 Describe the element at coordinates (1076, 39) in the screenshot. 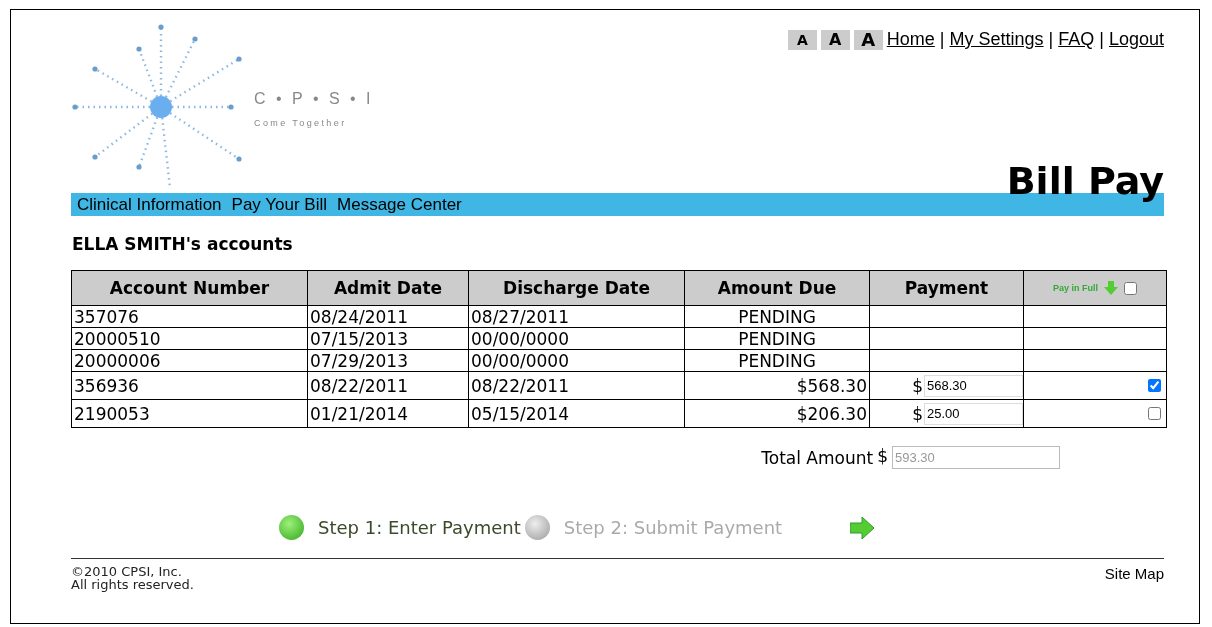

I see `top-link: FAQ` at that location.